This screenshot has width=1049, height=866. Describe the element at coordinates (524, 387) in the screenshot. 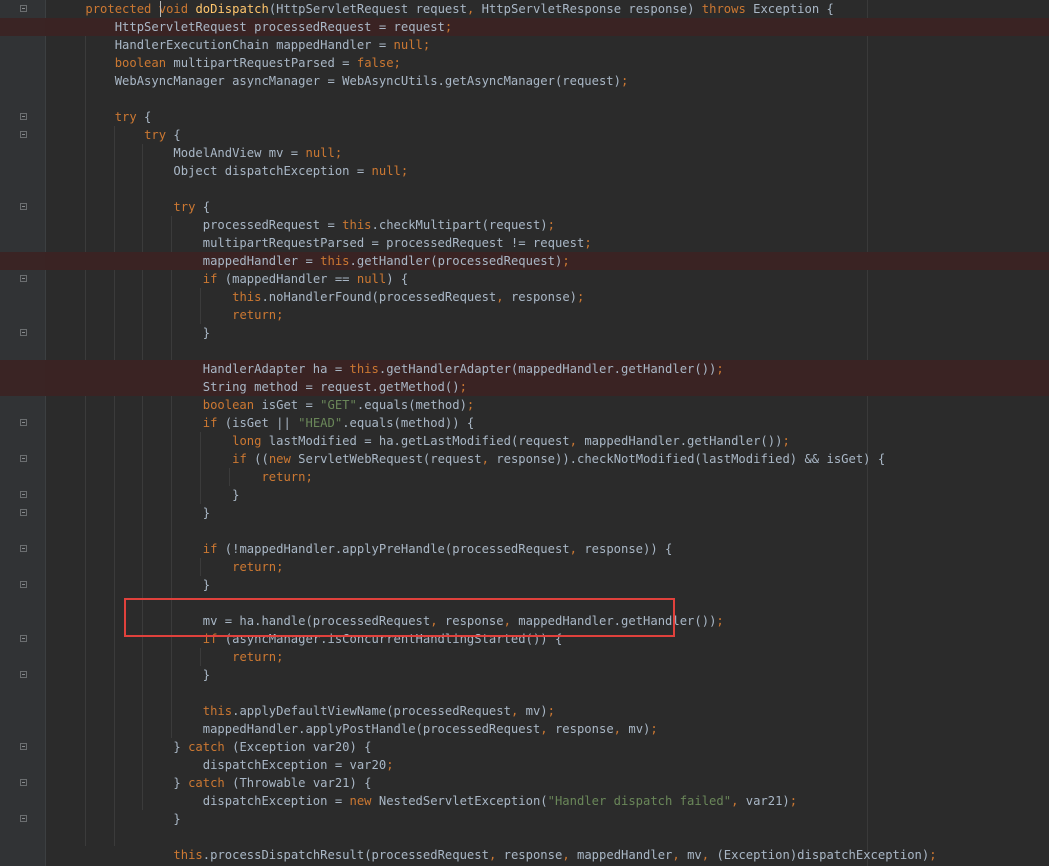

I see `code-line: String method = request.getMethod();` at that location.